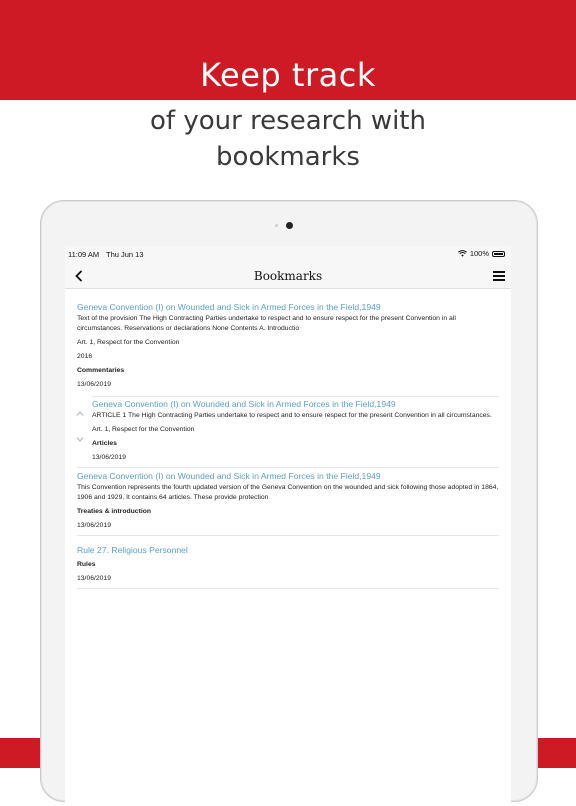 This screenshot has width=576, height=806. I want to click on promo-subtitle-line-1: of your research with, so click(288, 121).